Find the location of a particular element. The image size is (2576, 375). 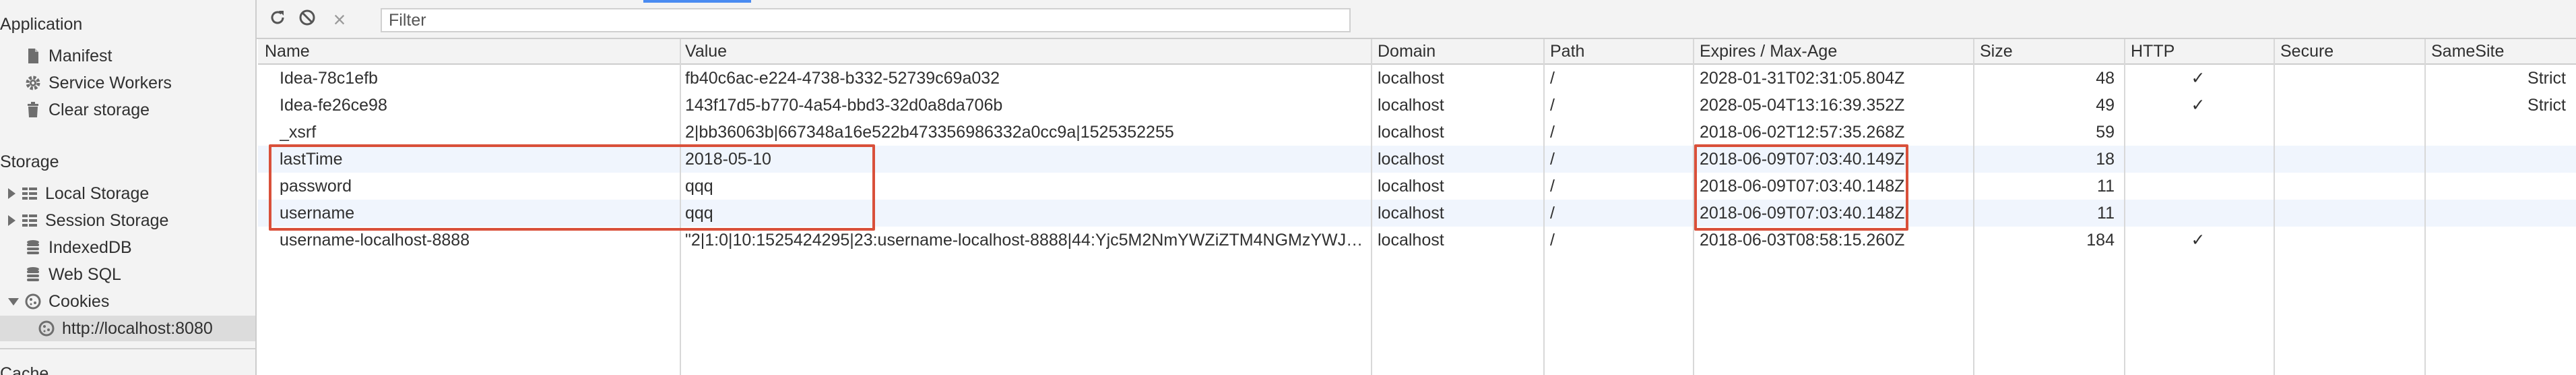

cookie-expires: 2028-05-04T13:16:39.352Z is located at coordinates (1803, 105).